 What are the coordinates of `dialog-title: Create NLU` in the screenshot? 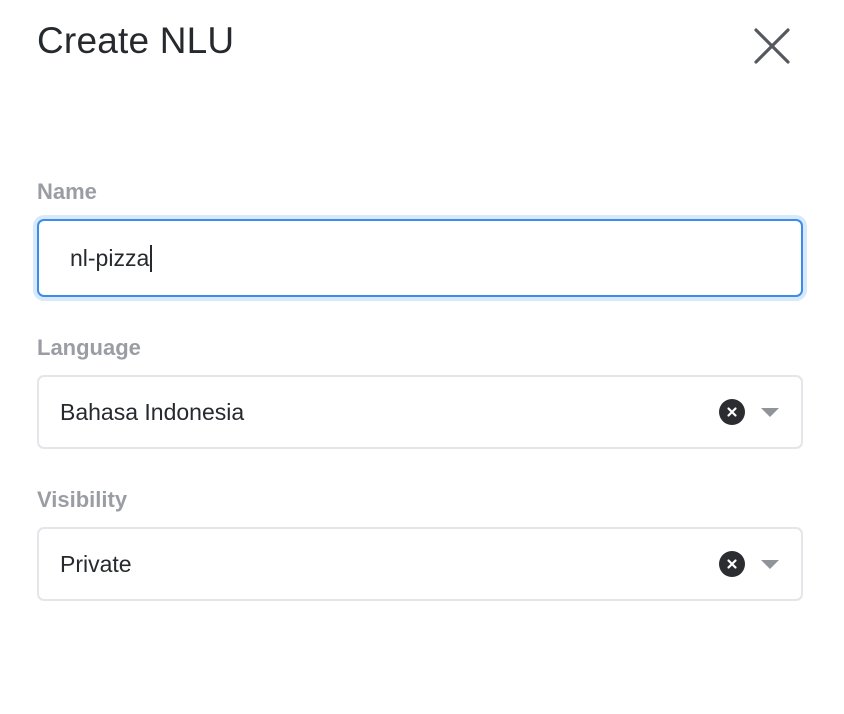 It's located at (136, 40).